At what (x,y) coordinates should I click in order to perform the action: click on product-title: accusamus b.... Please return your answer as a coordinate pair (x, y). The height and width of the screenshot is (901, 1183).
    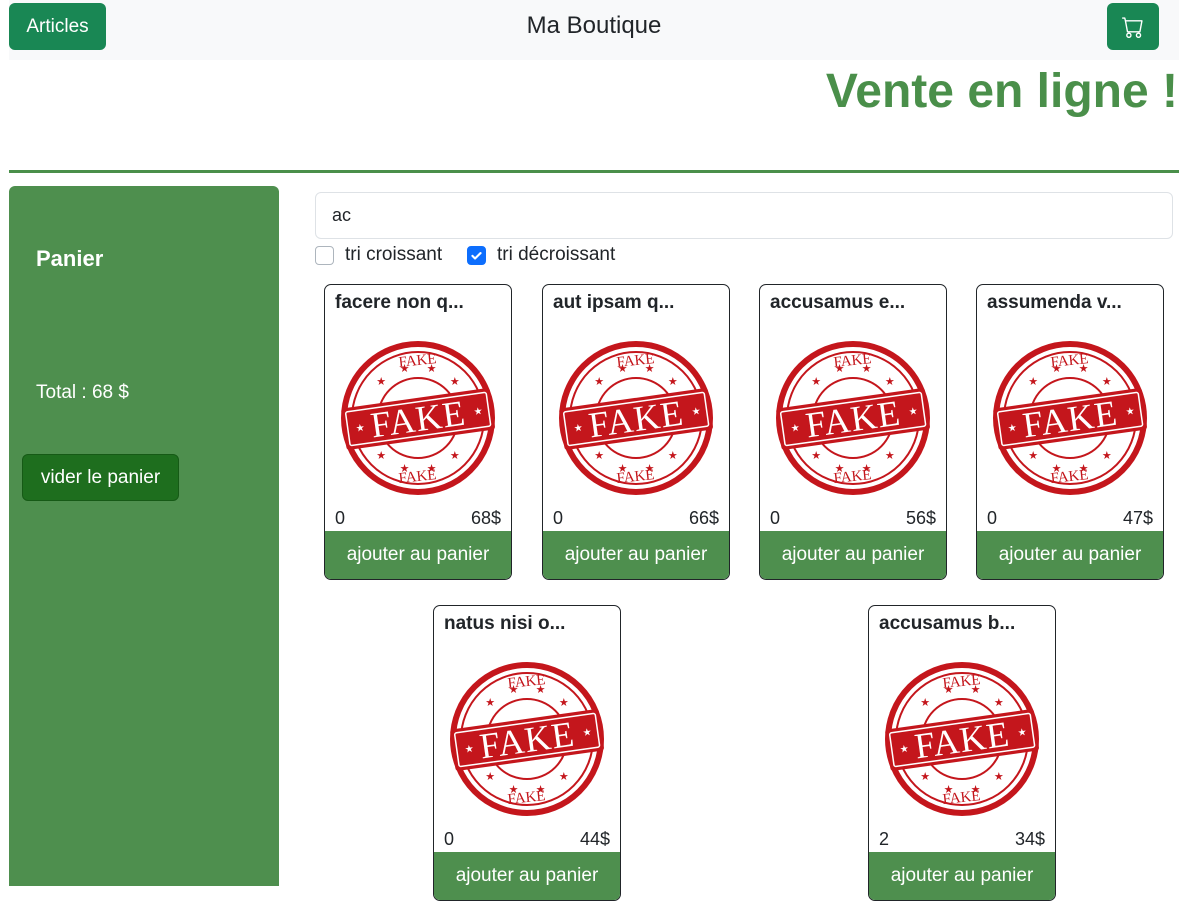
    Looking at the image, I should click on (947, 623).